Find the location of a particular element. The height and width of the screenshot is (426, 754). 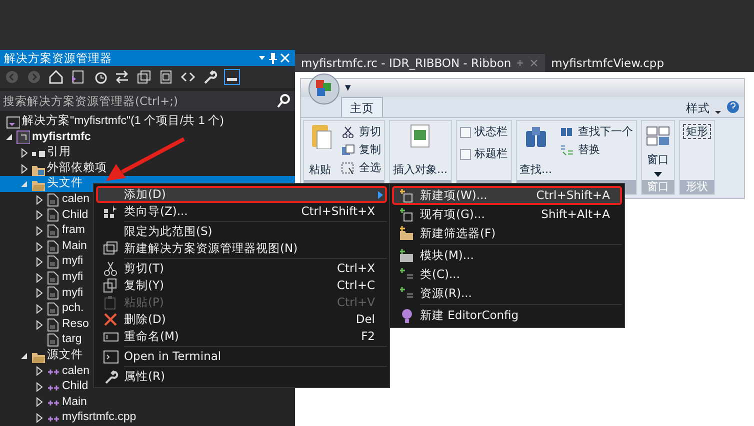

checkbox-label: 状态栏 is located at coordinates (491, 132).